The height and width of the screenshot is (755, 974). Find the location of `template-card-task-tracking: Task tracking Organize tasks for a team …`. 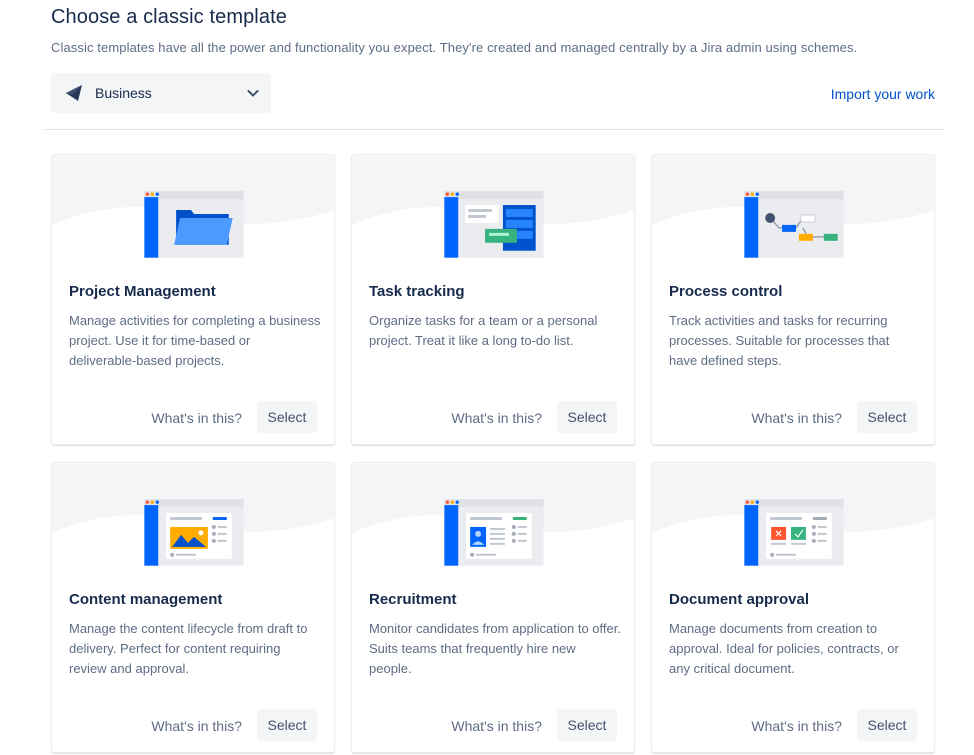

template-card-task-tracking: Task tracking Organize tasks for a team … is located at coordinates (493, 299).